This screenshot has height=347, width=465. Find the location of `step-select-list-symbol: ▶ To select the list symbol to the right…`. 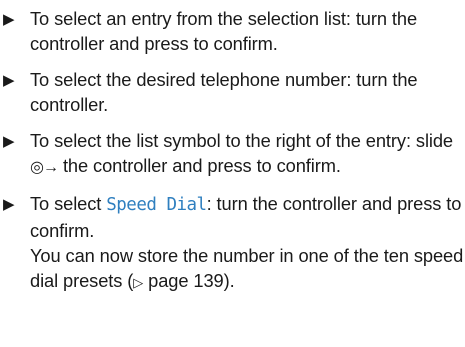

step-select-list-symbol: ▶ To select the list symbol to the right… is located at coordinates (232, 154).